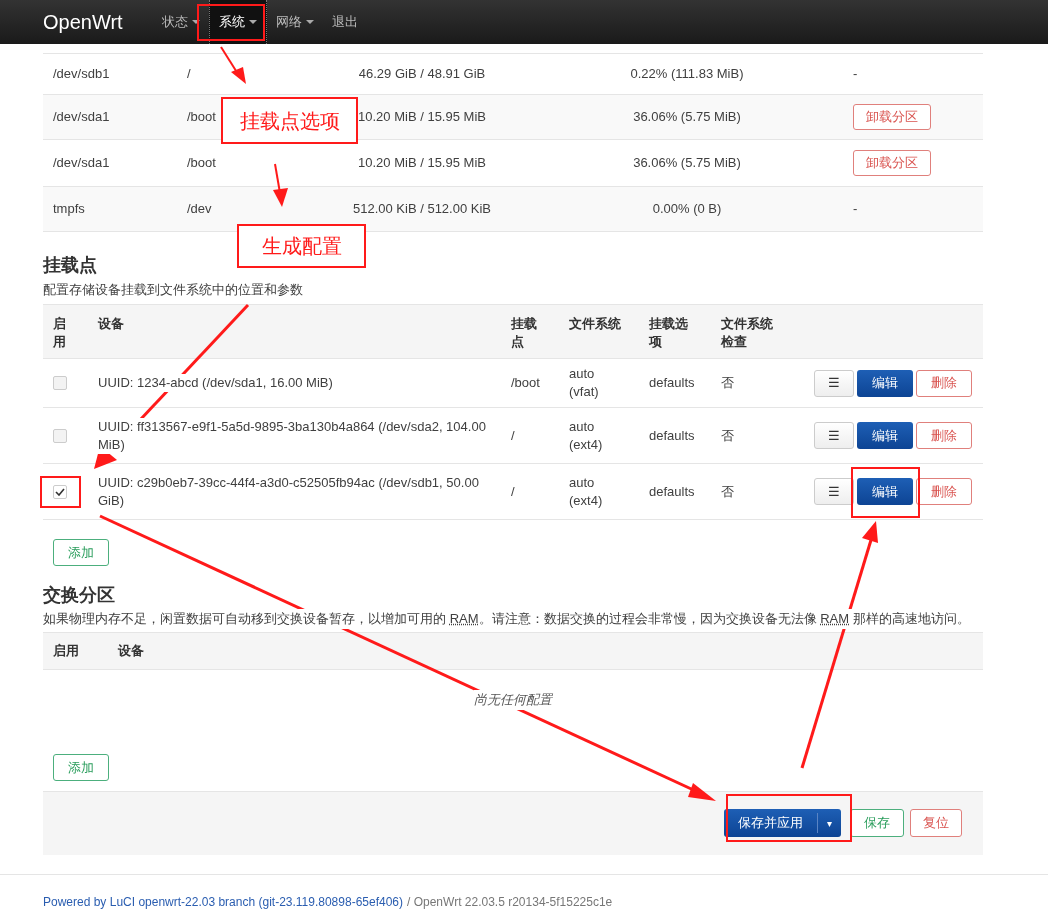  I want to click on table-cell: 0.22% (111.83 MiB), so click(687, 74).